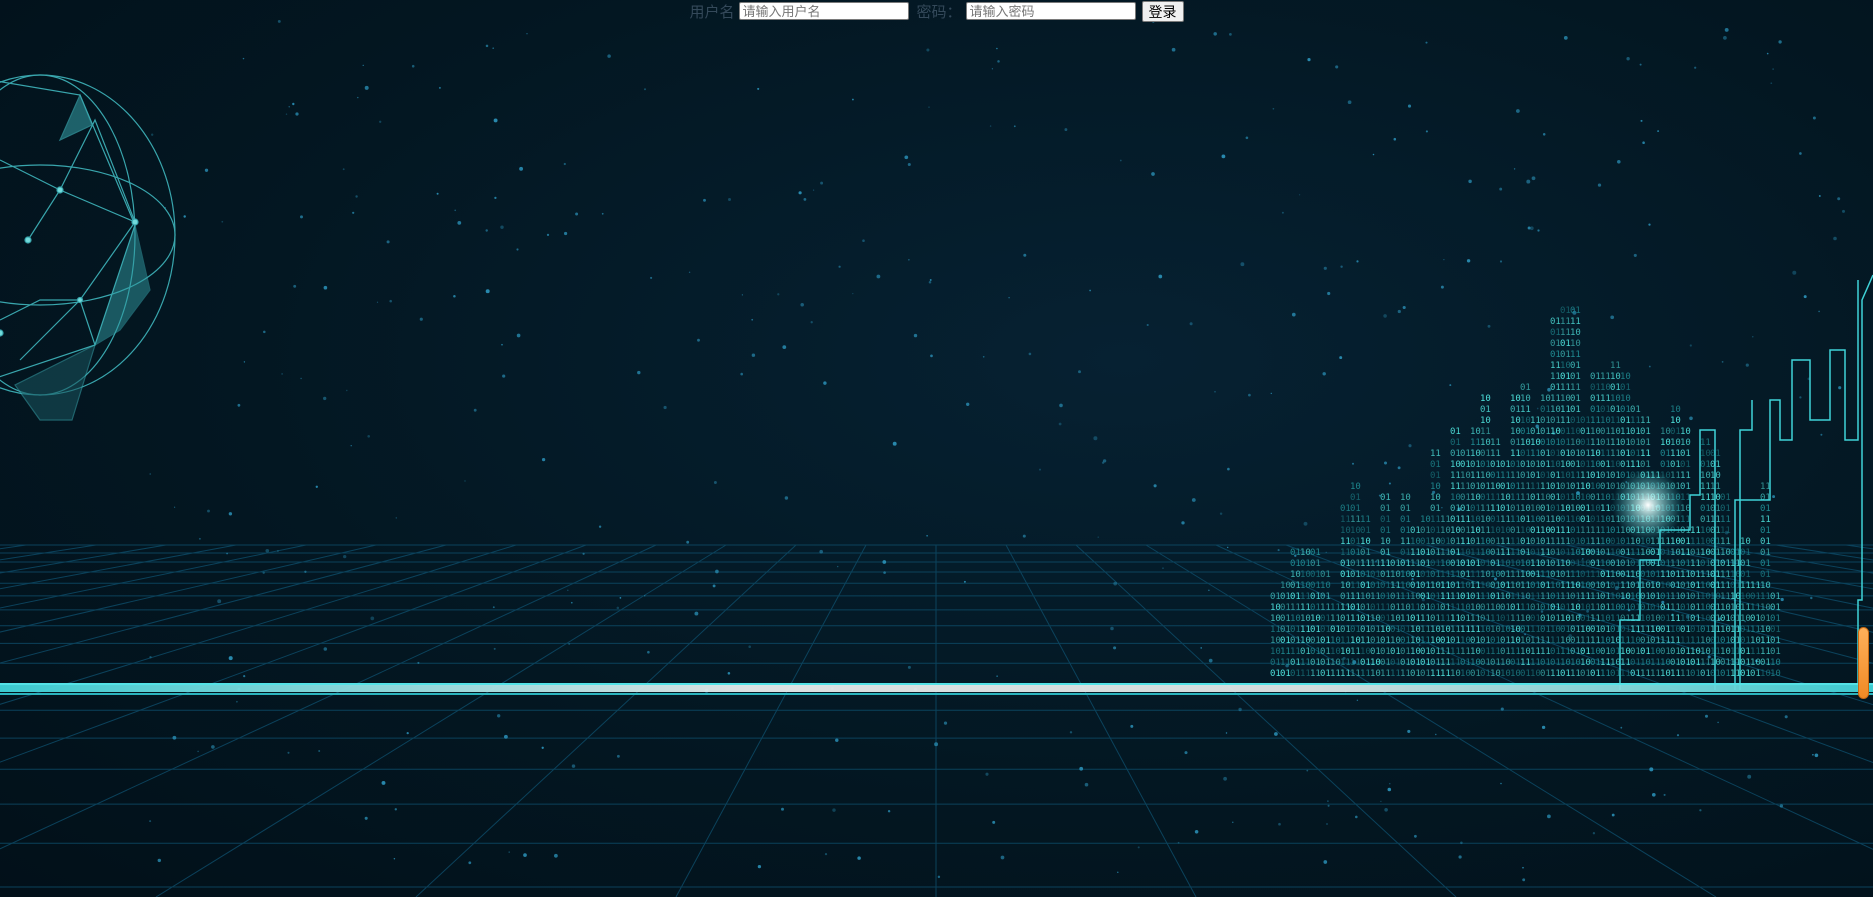 The height and width of the screenshot is (897, 1873). I want to click on wireframe-globe-icon, so click(88, 247).